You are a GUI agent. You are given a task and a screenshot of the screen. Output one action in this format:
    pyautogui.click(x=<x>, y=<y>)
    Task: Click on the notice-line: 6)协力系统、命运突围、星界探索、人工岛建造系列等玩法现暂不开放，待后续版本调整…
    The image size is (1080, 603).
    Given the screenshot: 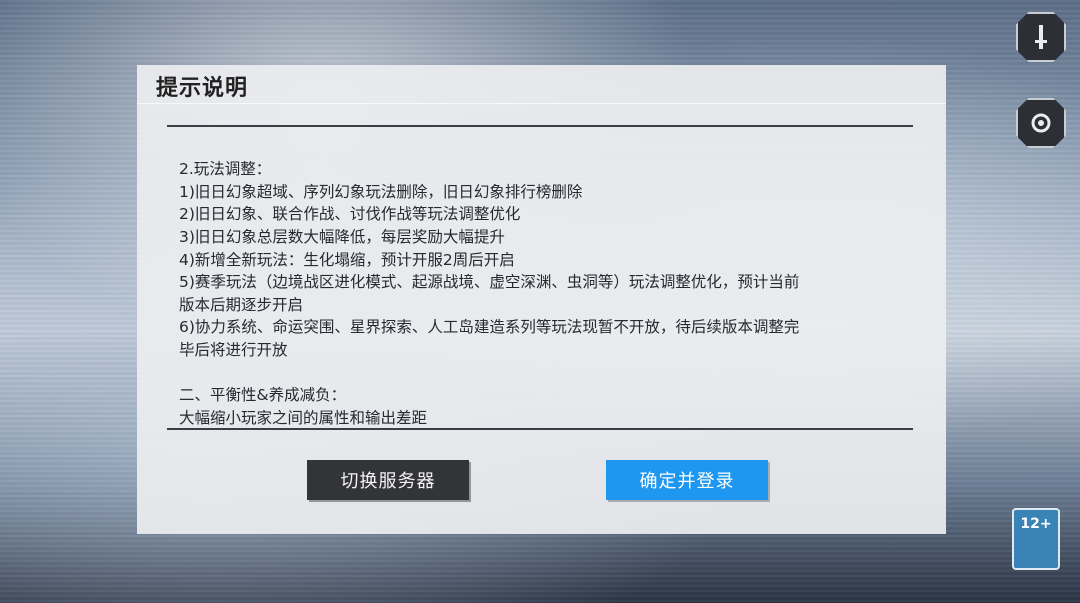 What is the action you would take?
    pyautogui.click(x=489, y=327)
    